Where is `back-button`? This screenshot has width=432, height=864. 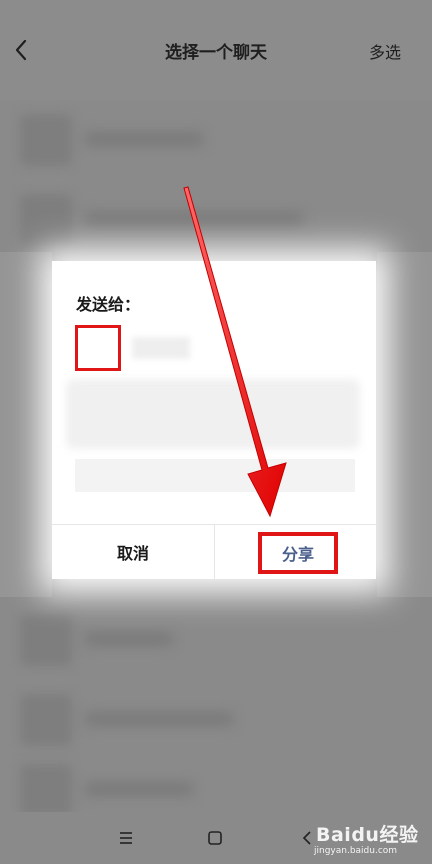
back-button is located at coordinates (22, 50).